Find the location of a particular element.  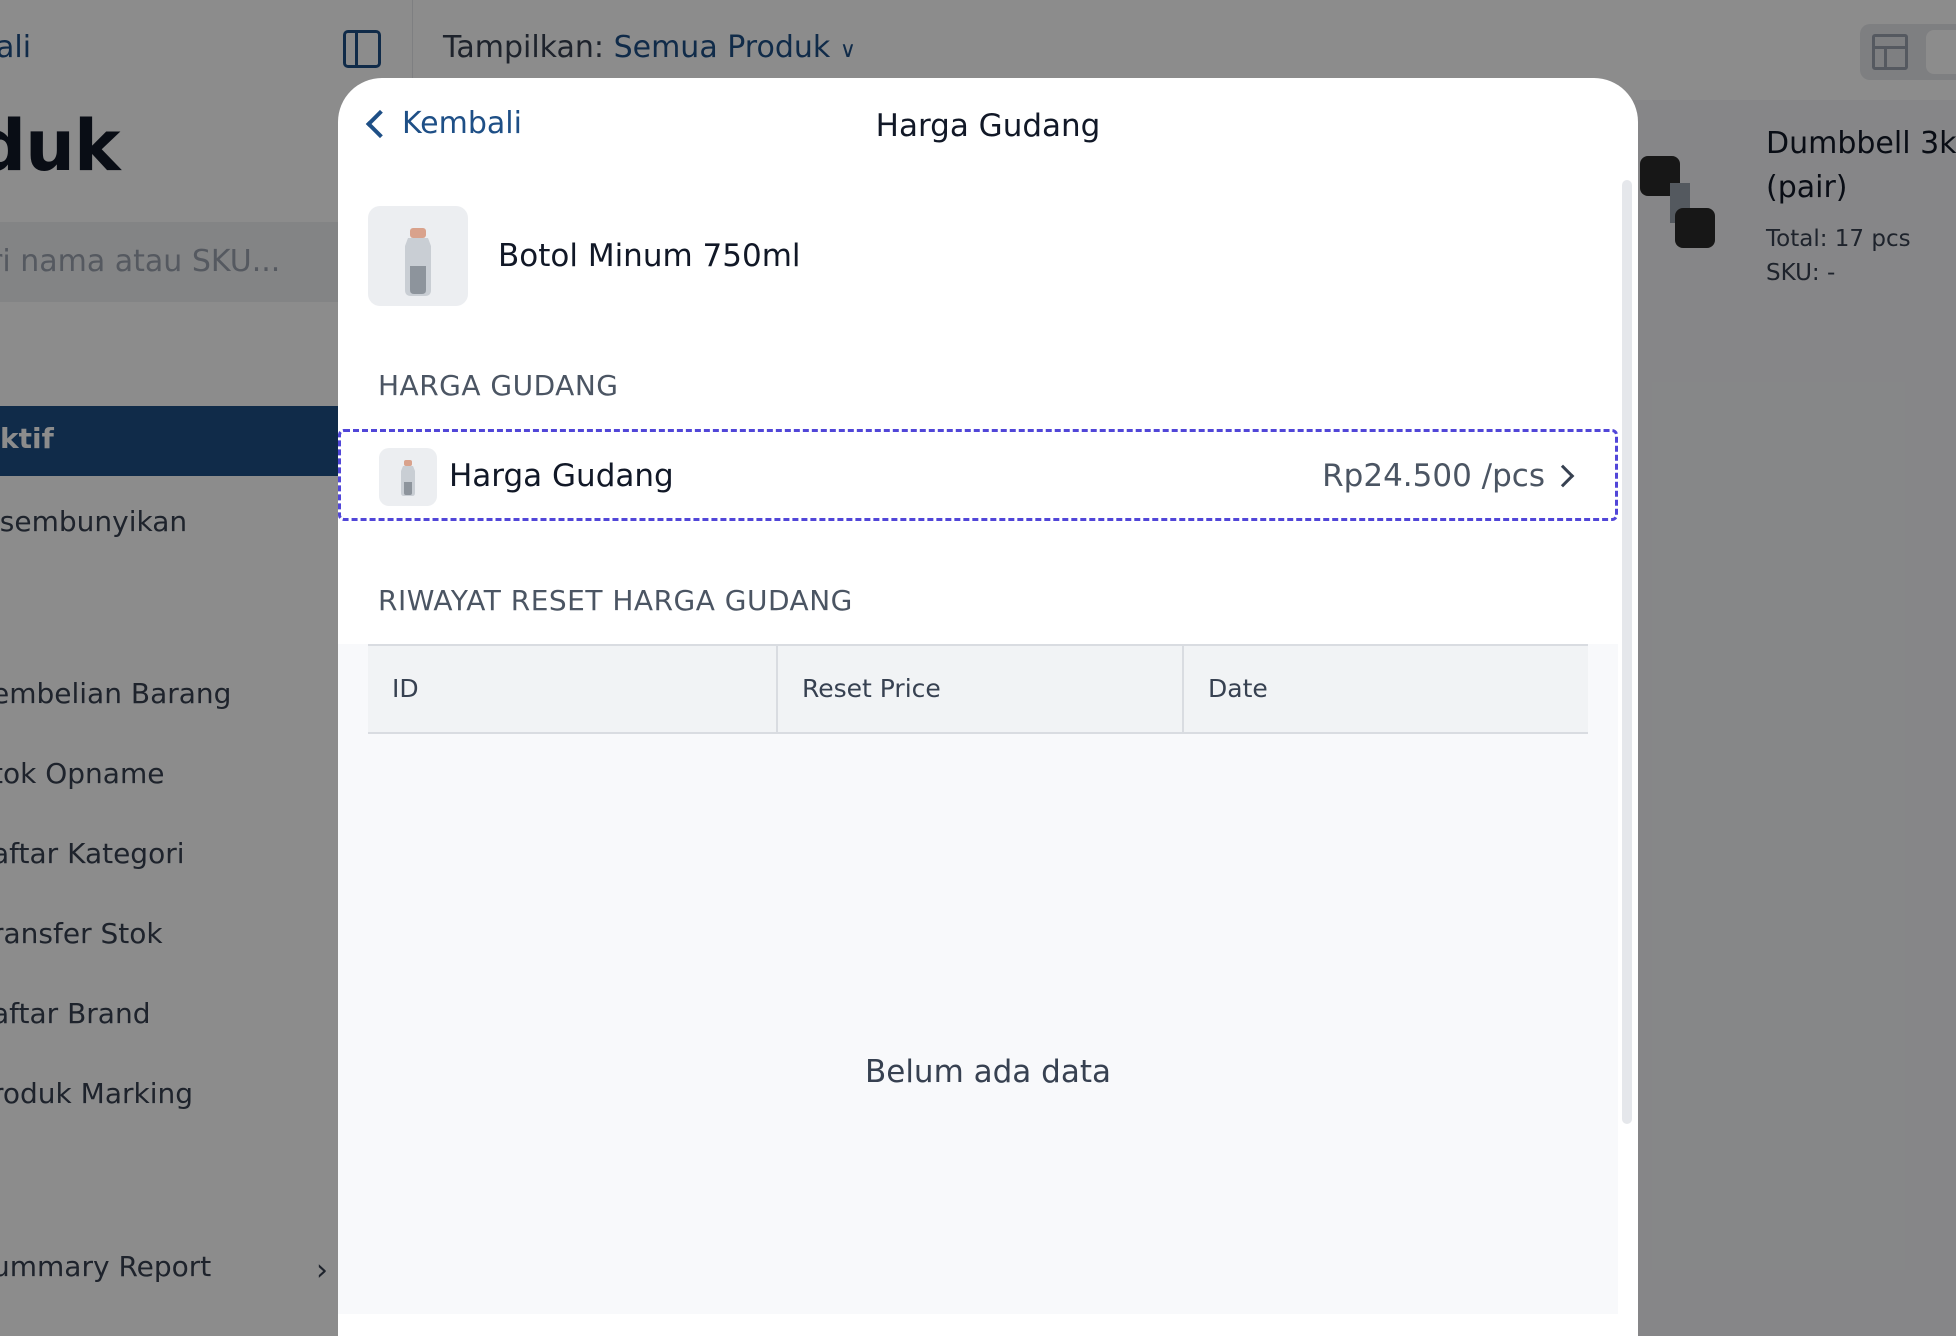

column-header-date: Date is located at coordinates (1385, 689).